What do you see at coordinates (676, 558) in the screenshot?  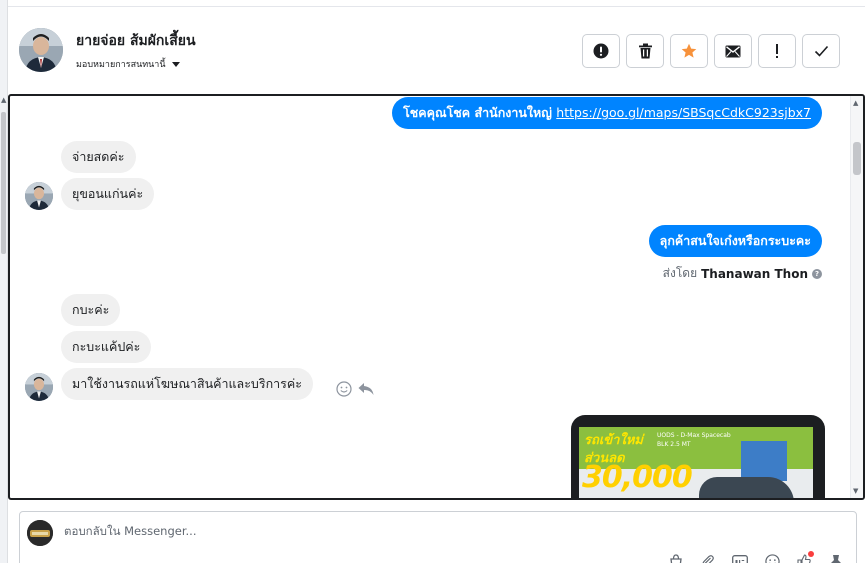 I see `bag-icon` at bounding box center [676, 558].